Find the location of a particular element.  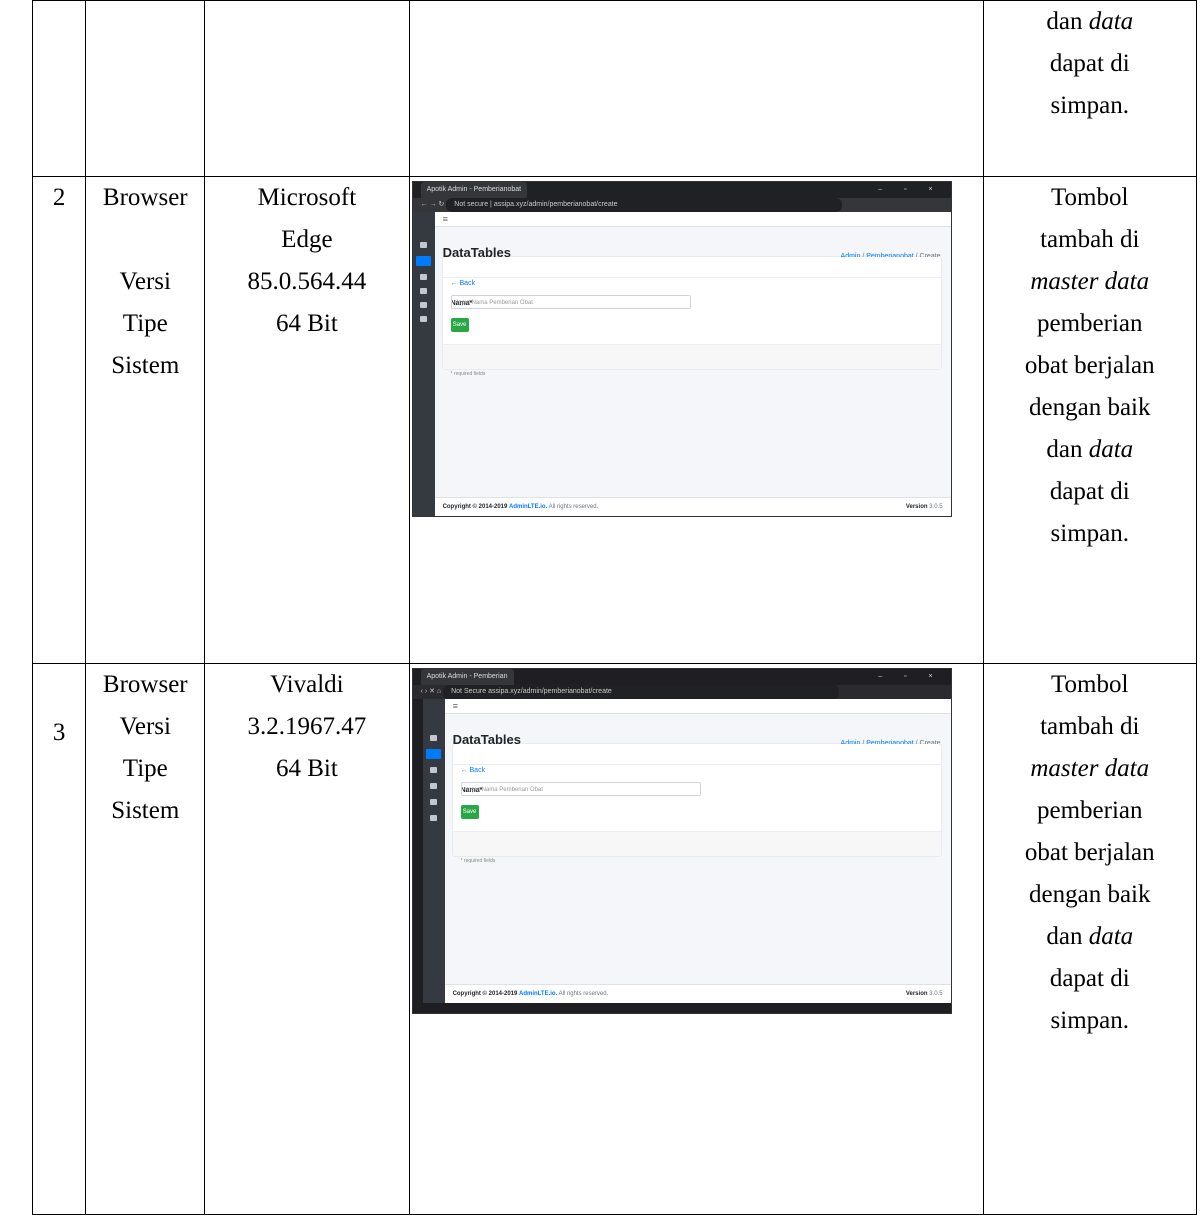

hamburger-icon: ≡ is located at coordinates (455, 706).